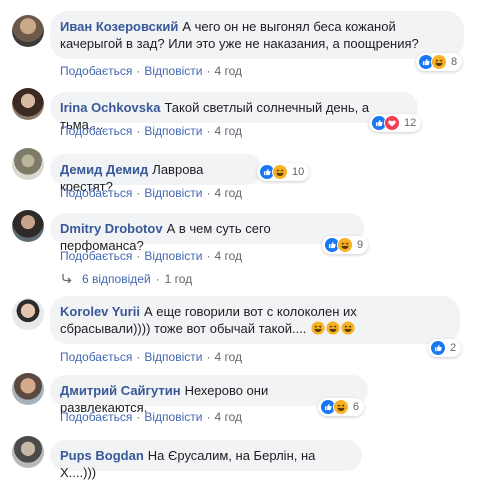 The image size is (496, 481). I want to click on reaction-summary: 8, so click(439, 62).